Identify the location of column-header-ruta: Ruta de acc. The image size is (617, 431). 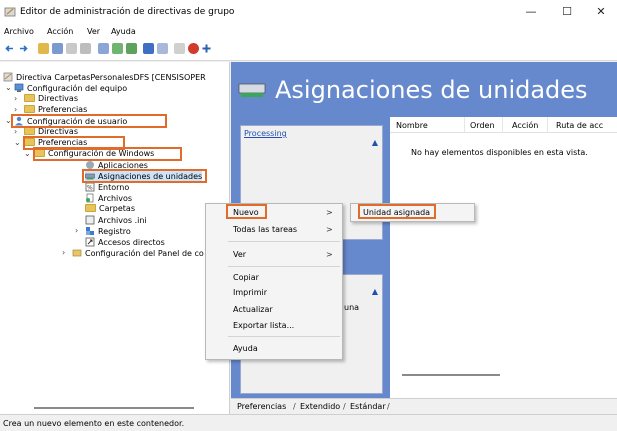
(579, 125).